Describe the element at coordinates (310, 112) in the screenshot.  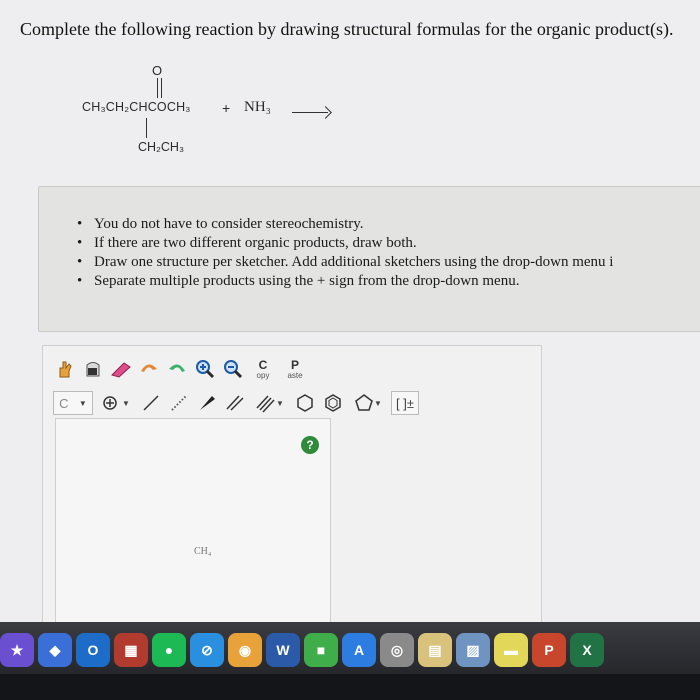
I see `reaction-arrow` at that location.